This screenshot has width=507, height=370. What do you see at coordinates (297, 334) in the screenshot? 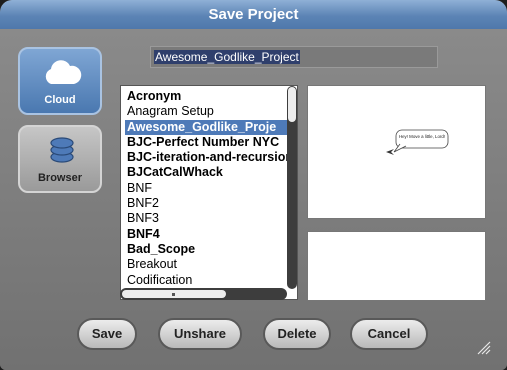
I see `delete-button: Delete` at bounding box center [297, 334].